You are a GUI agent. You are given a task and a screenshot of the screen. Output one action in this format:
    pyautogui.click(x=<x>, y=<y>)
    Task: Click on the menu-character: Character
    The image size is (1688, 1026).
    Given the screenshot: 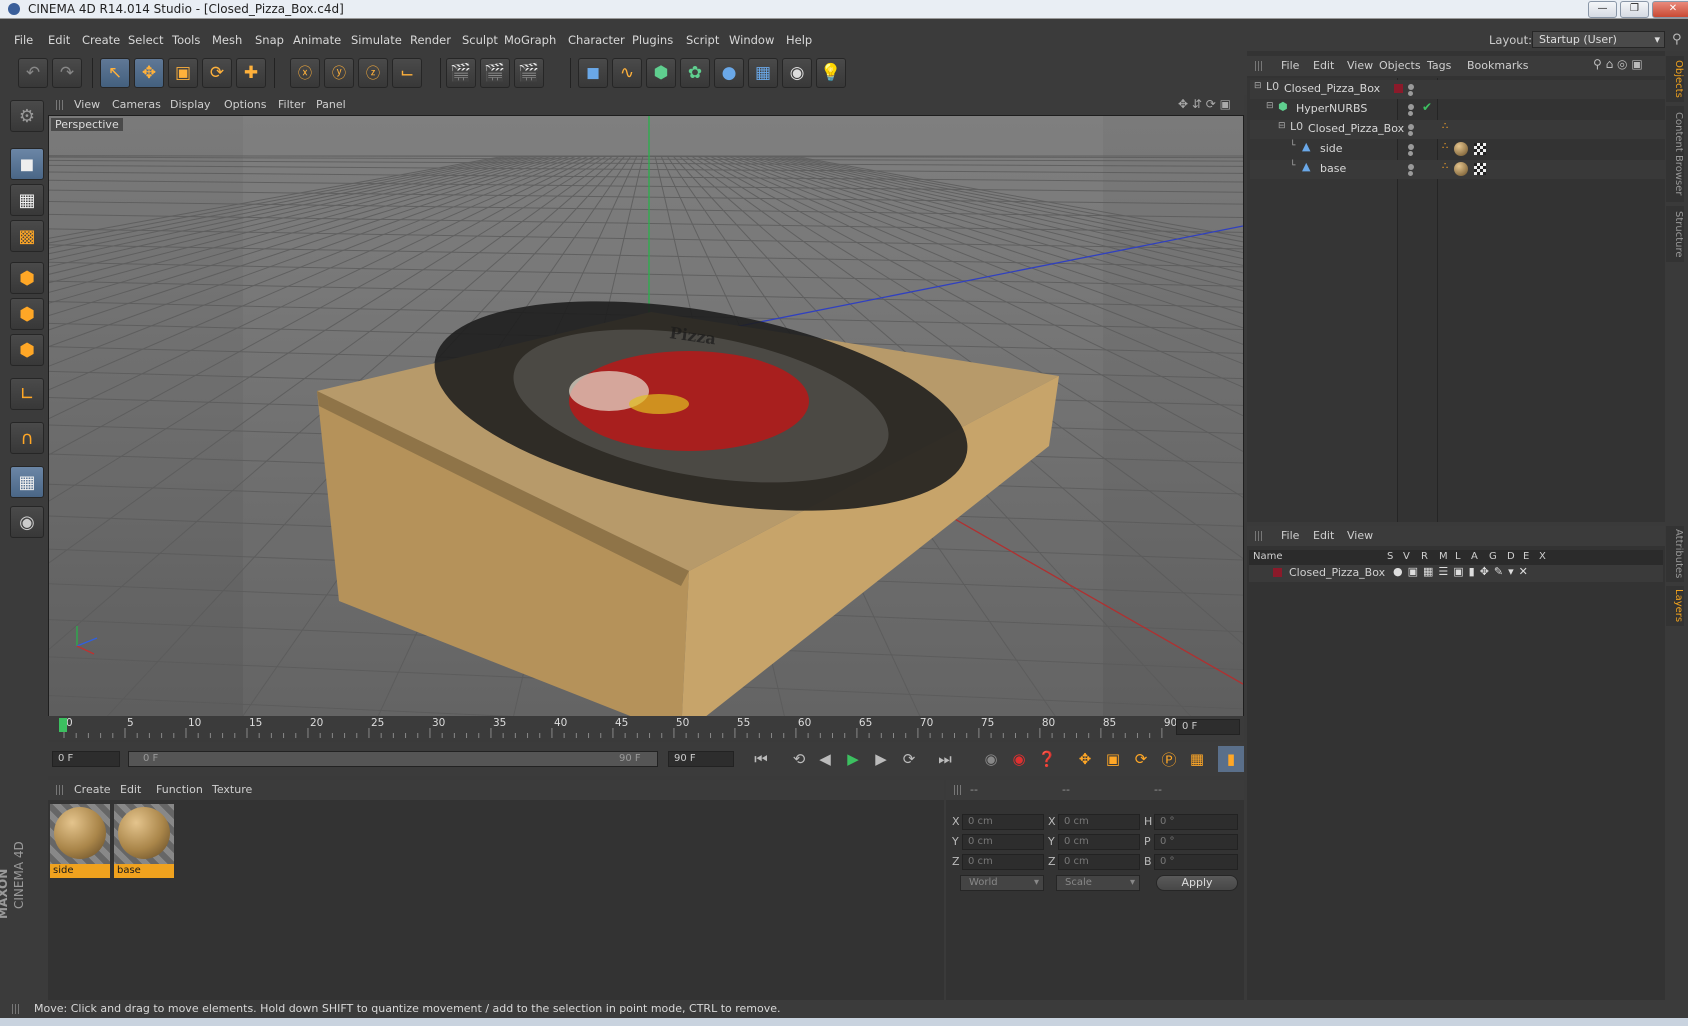 What is the action you would take?
    pyautogui.click(x=596, y=40)
    